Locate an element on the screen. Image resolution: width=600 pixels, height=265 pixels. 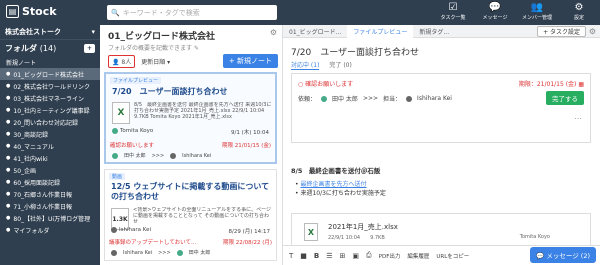
sidebar-item-folder: ● 60_採用面談記録 is located at coordinates (50, 182).